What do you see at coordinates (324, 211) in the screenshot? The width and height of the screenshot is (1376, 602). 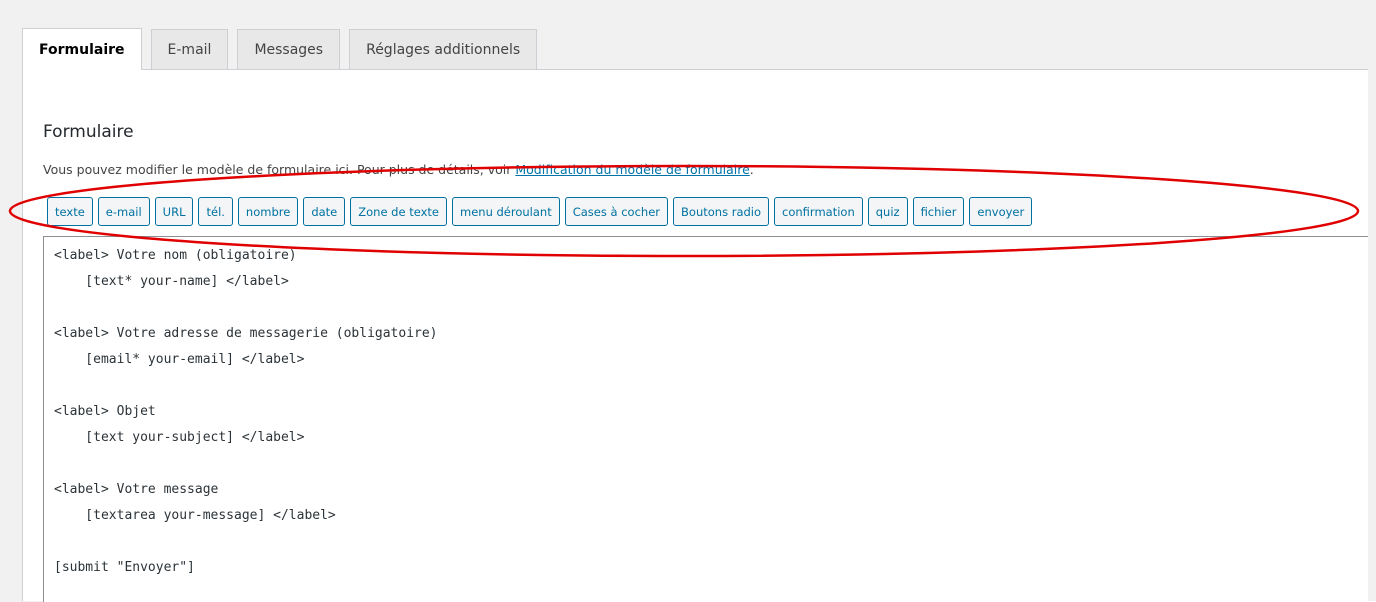 I see `tag-button-date: date` at bounding box center [324, 211].